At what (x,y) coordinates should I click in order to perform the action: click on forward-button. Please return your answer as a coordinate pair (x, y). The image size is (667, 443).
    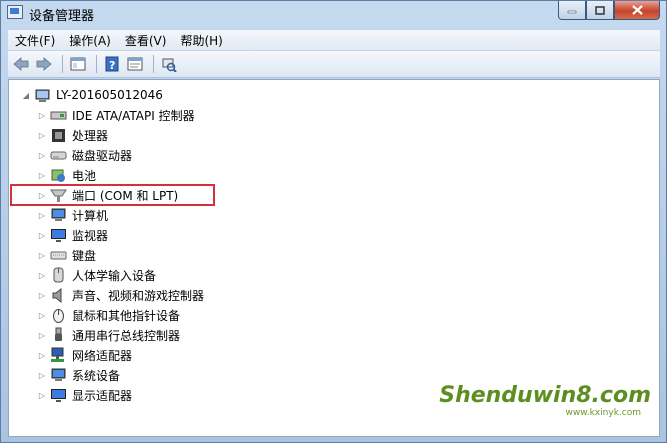
    Looking at the image, I should click on (44, 64).